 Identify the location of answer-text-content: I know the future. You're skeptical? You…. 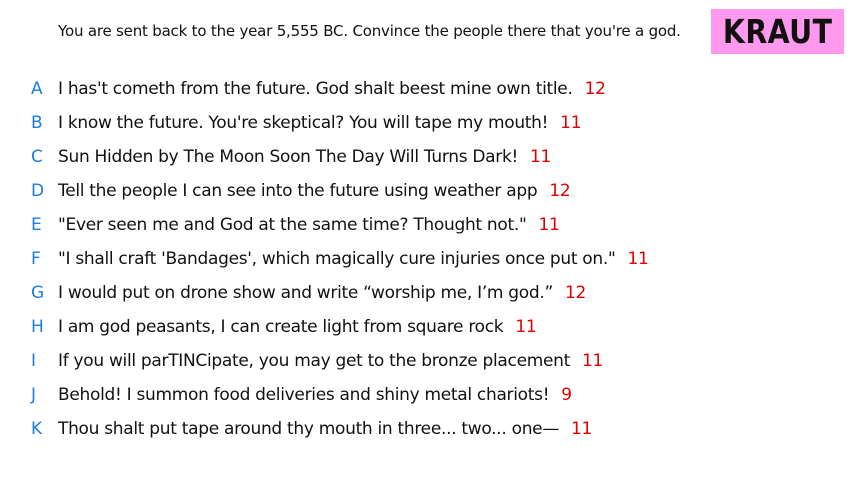
(303, 123).